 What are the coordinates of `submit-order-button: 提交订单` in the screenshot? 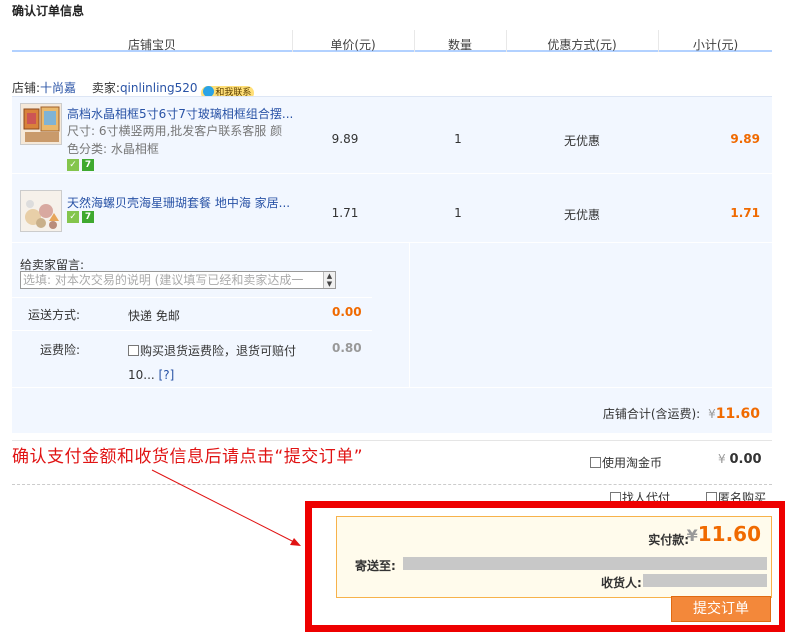 It's located at (721, 609).